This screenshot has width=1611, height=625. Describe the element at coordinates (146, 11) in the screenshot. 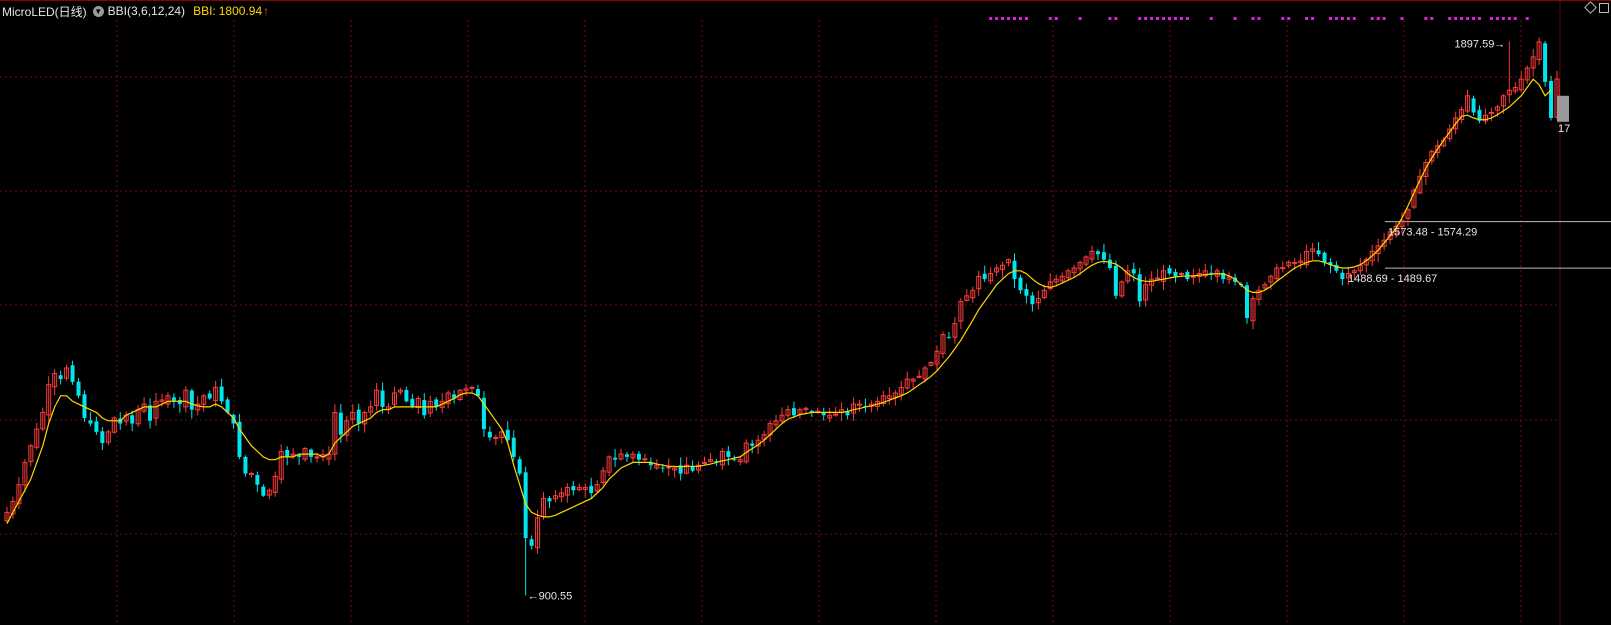

I see `indicator-name: BBI(3,6,12,24)` at that location.